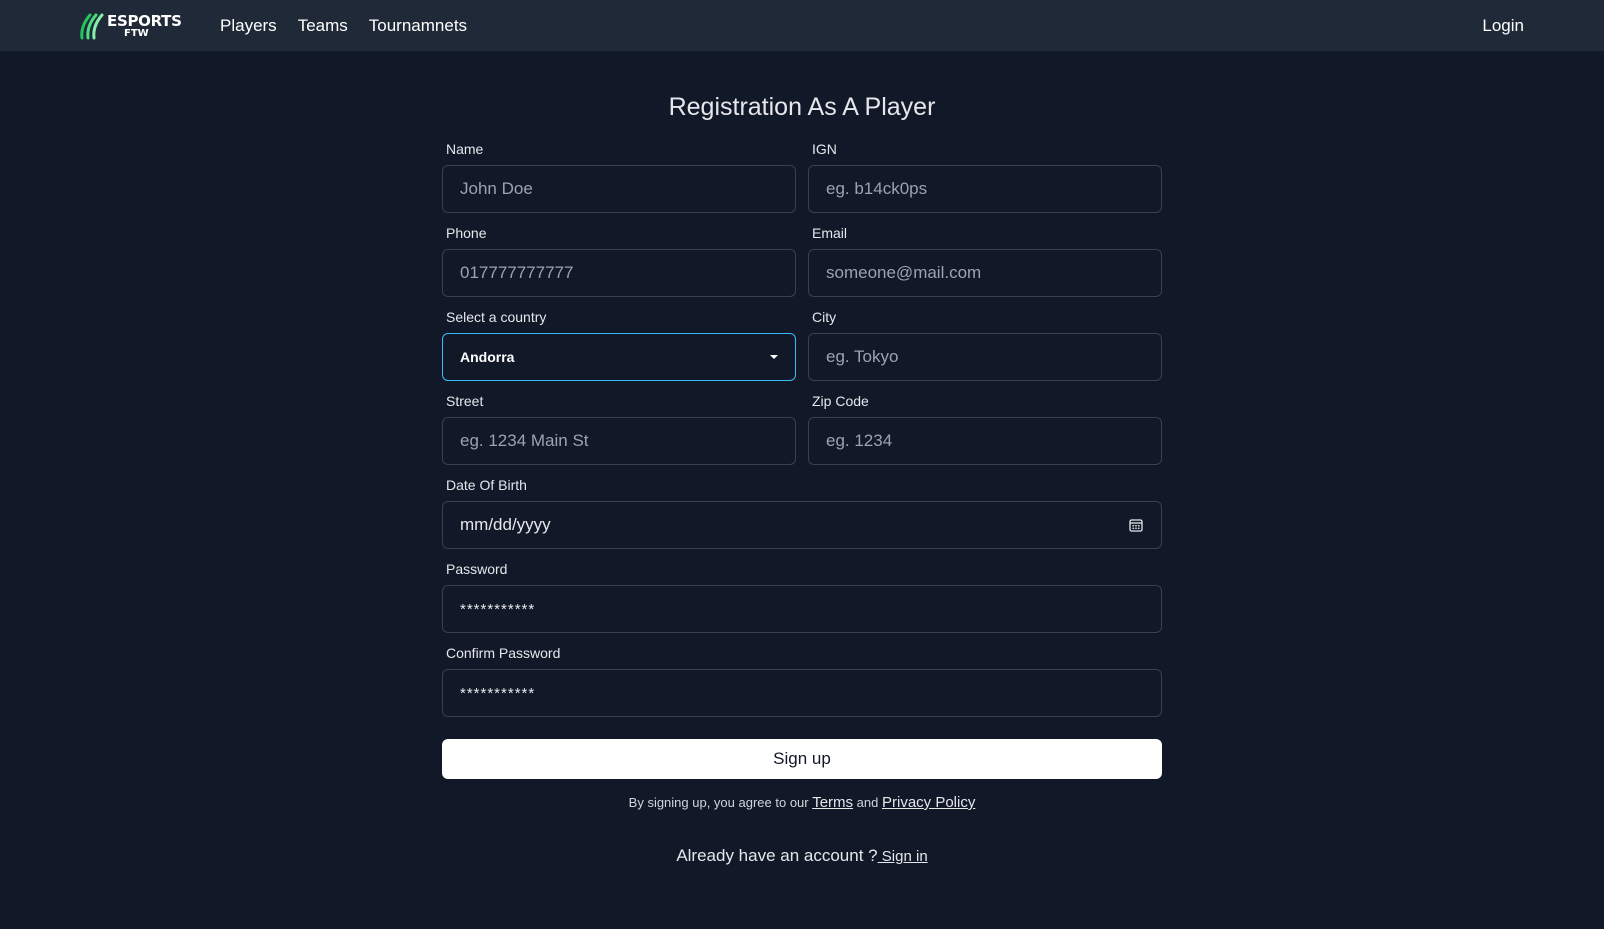  I want to click on password-field-group: Password ***********, so click(802, 596).